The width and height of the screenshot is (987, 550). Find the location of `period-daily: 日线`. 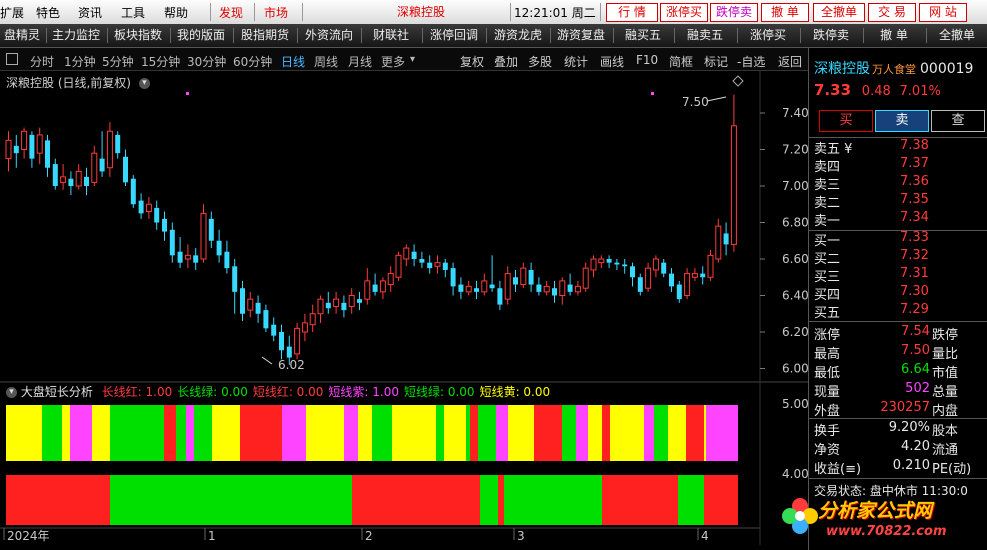

period-daily: 日线 is located at coordinates (293, 61).